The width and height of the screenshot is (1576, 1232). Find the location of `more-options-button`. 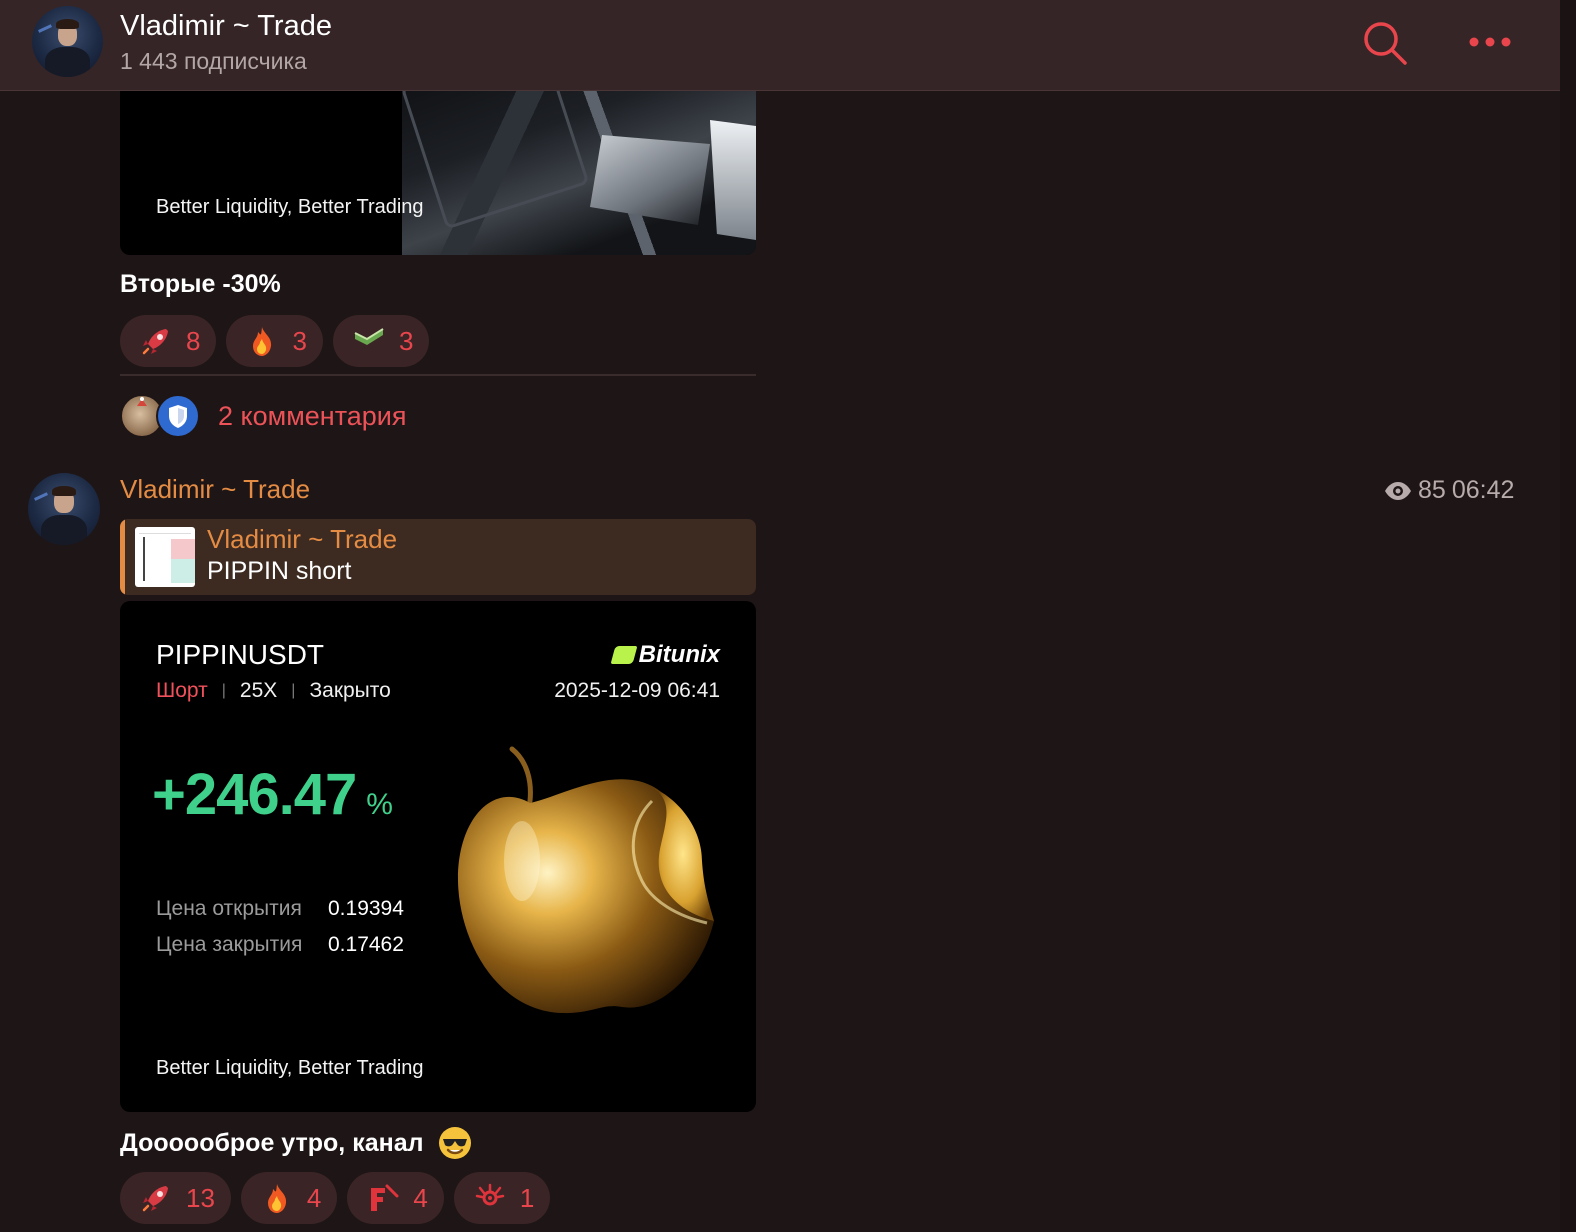

more-options-button is located at coordinates (1490, 42).